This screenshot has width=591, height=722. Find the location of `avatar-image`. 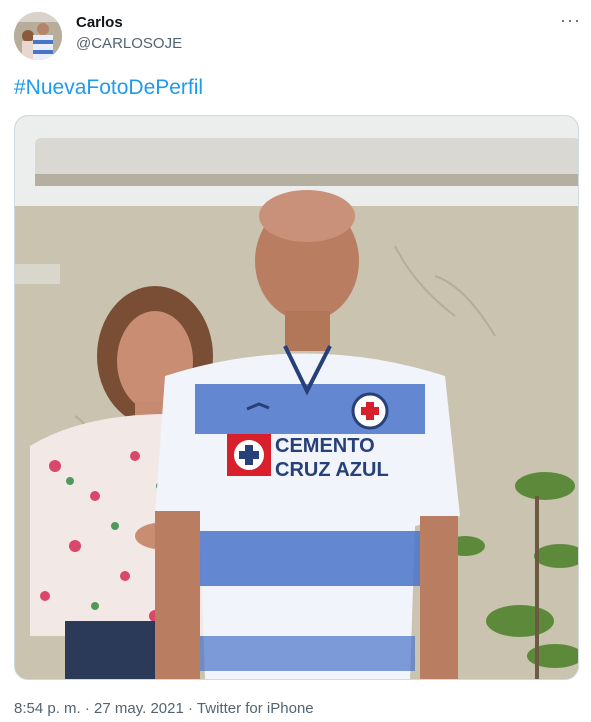

avatar-image is located at coordinates (38, 36).